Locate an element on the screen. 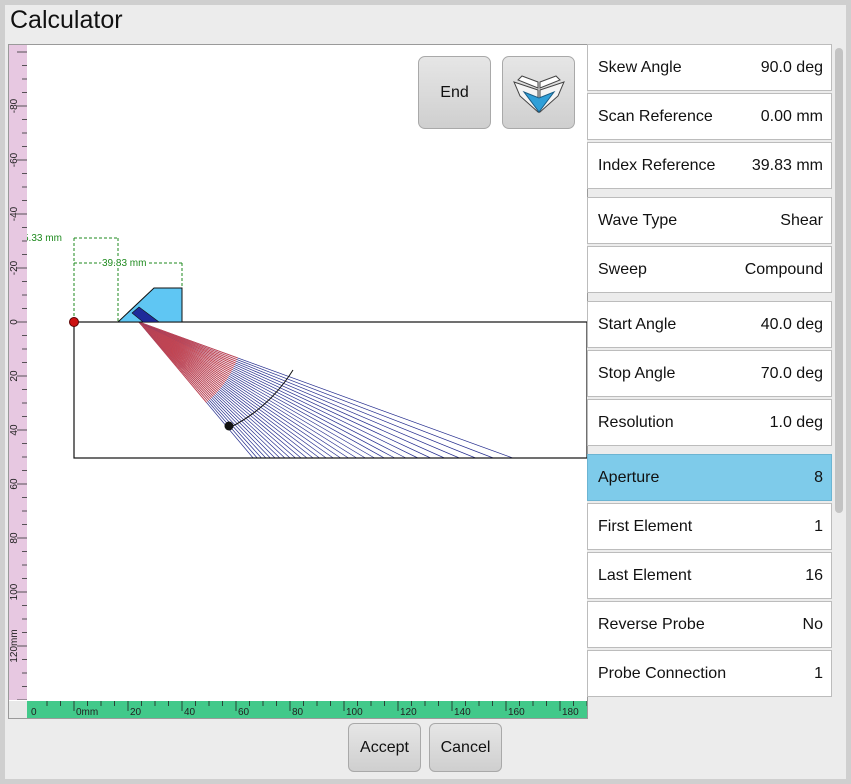  parameter-row-stop-angle: Stop Angle 70.0 deg is located at coordinates (709, 373).